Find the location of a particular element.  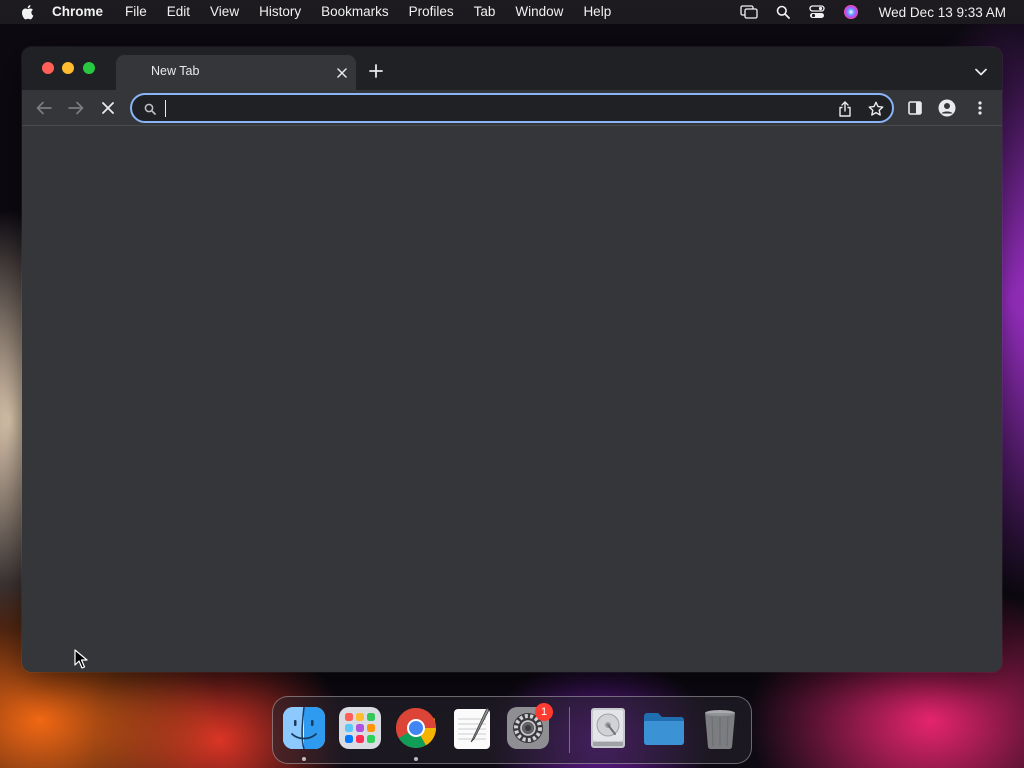

stop-loading-icon is located at coordinates (108, 108).